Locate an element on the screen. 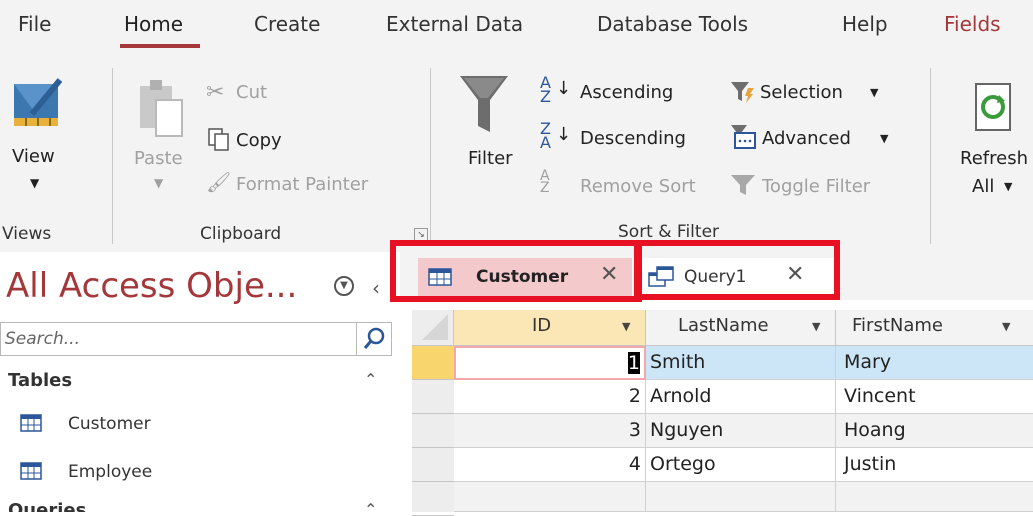 The width and height of the screenshot is (1033, 516). highlight-box-query1-tab is located at coordinates (737, 270).